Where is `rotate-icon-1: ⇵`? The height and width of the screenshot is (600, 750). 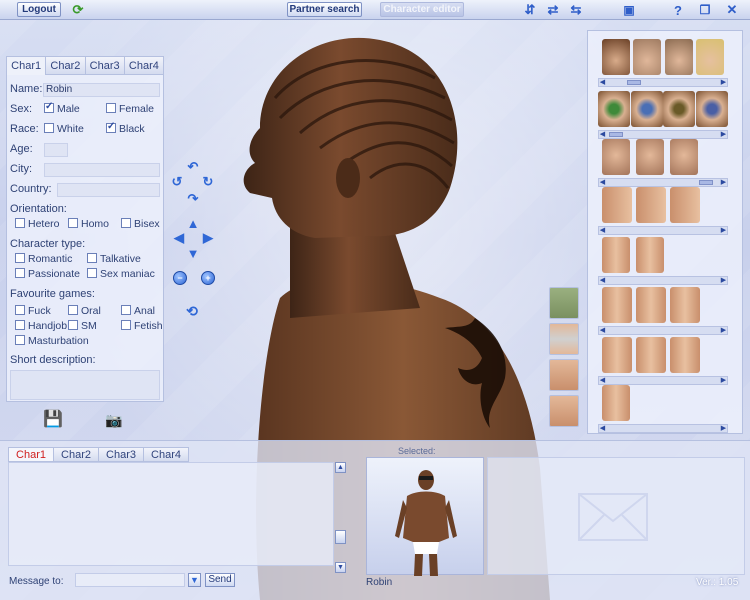 rotate-icon-1: ⇵ is located at coordinates (530, 10).